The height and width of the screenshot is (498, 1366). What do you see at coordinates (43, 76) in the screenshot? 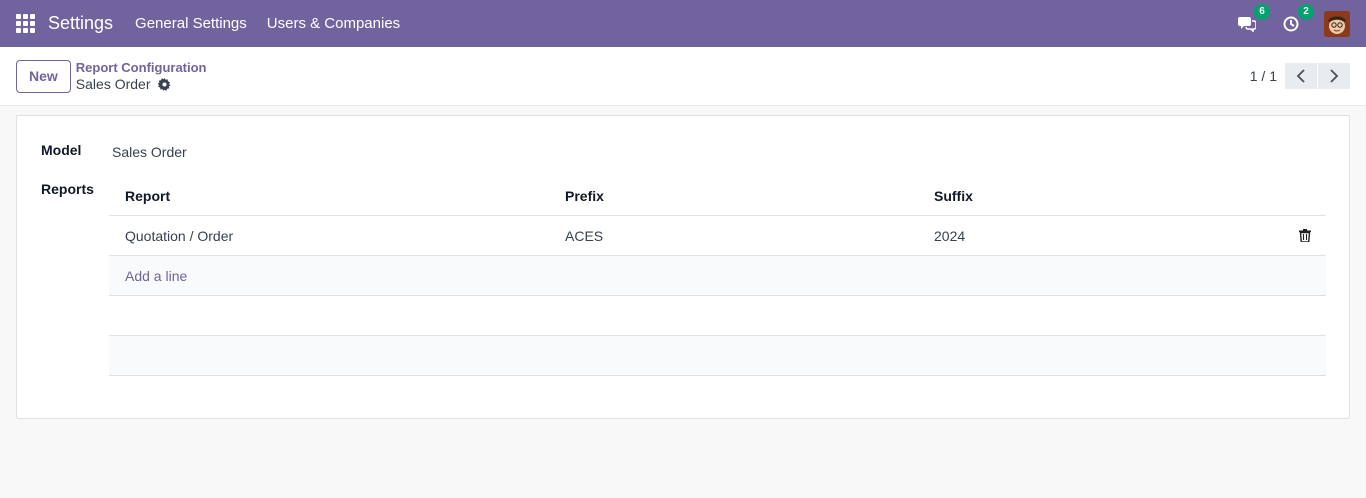
I see `new-button: New` at bounding box center [43, 76].